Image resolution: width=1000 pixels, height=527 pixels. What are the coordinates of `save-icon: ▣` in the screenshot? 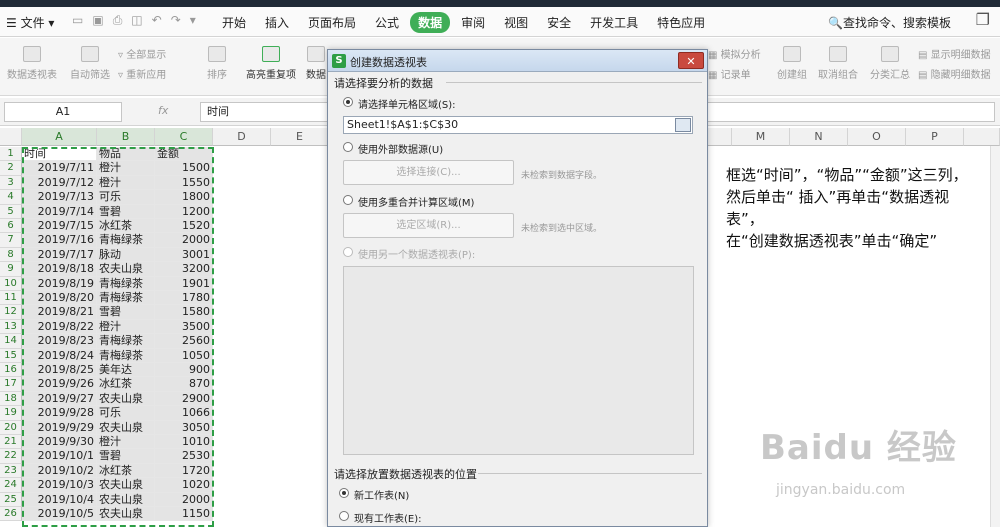 It's located at (97, 20).